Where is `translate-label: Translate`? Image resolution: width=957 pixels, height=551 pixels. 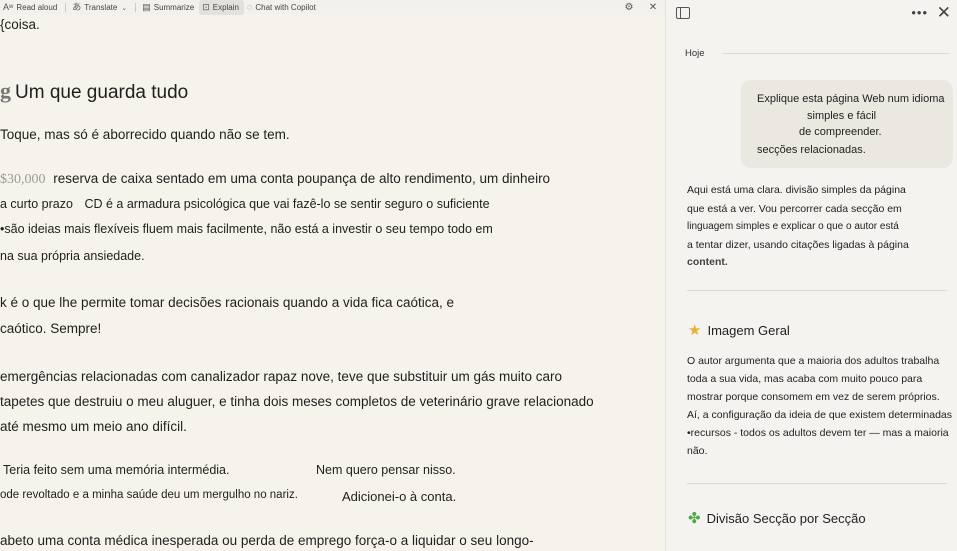 translate-label: Translate is located at coordinates (101, 7).